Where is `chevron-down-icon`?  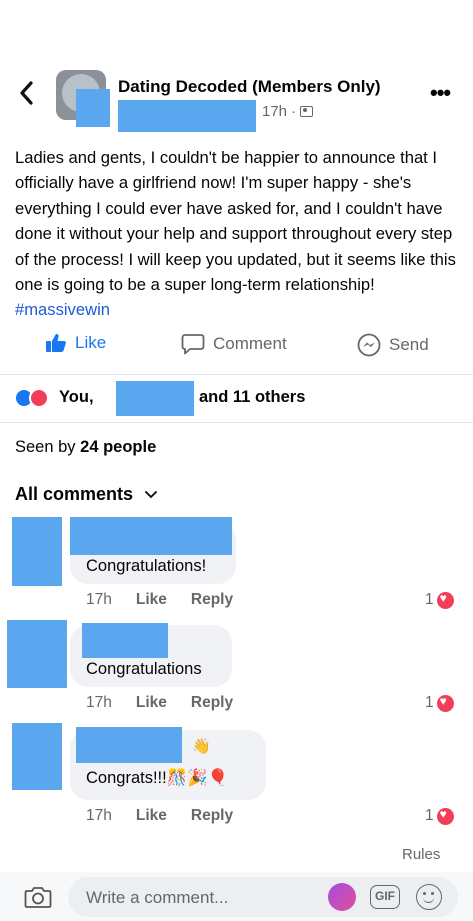 chevron-down-icon is located at coordinates (151, 494).